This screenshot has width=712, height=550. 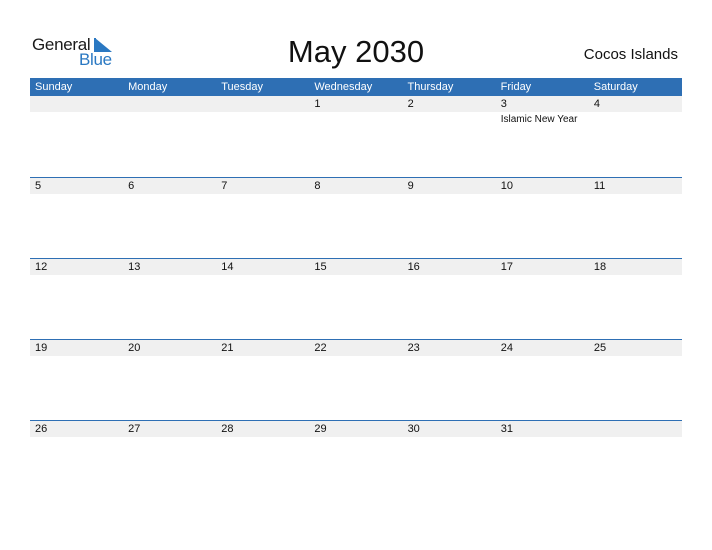 I want to click on day-cell: 25, so click(x=635, y=380).